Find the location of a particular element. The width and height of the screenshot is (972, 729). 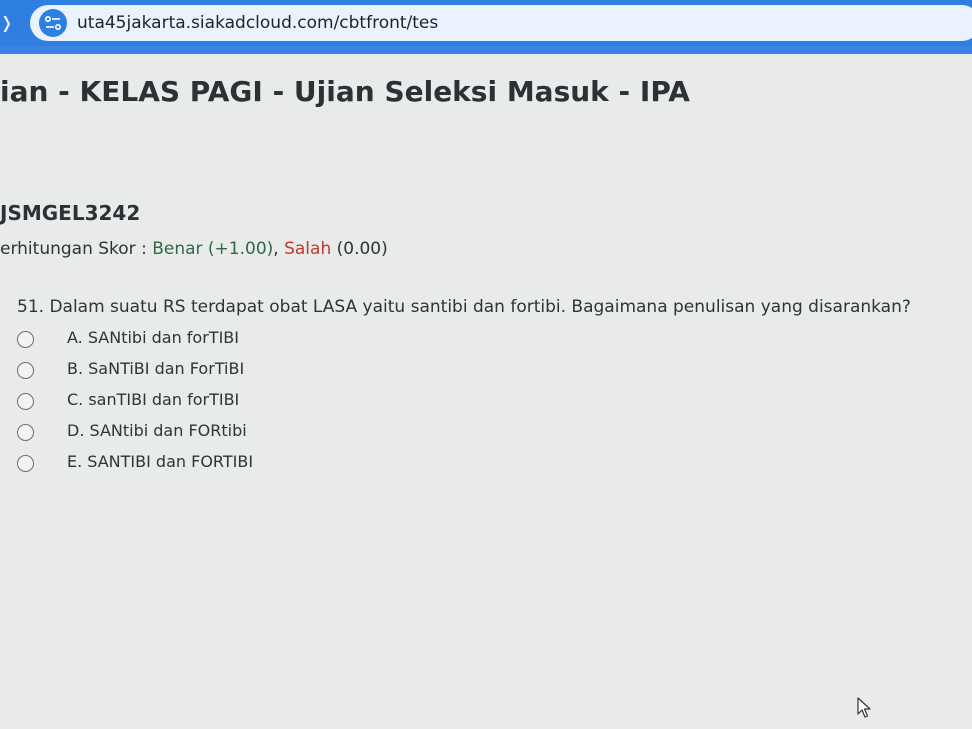

option-label: A. SANtibi dan forTIBI is located at coordinates (153, 338).